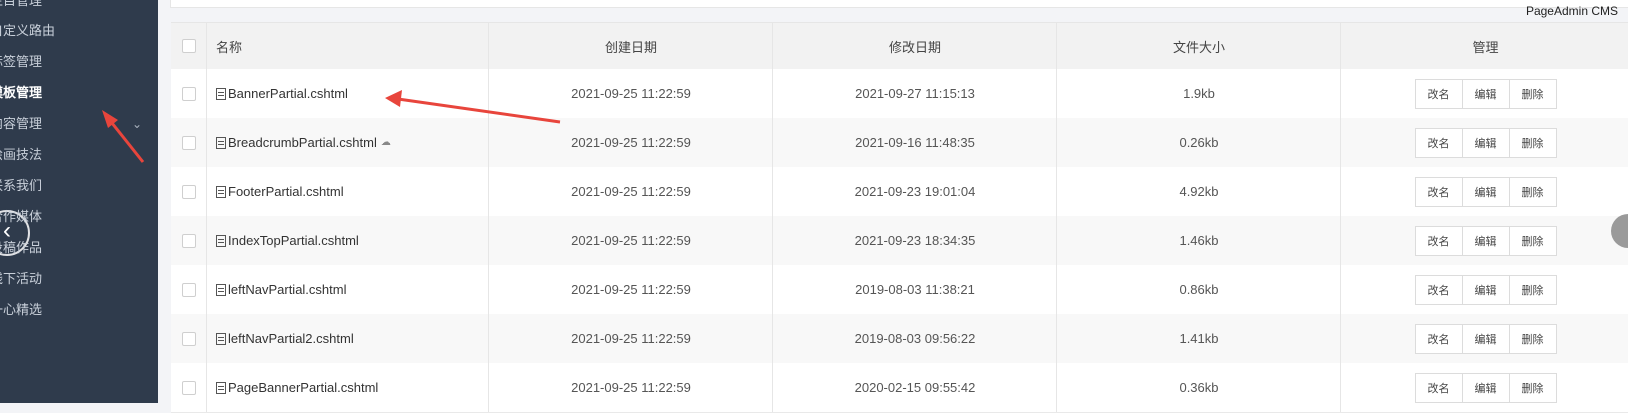 The height and width of the screenshot is (413, 1628). I want to click on arrow-to-template-manage, so click(122, 136).